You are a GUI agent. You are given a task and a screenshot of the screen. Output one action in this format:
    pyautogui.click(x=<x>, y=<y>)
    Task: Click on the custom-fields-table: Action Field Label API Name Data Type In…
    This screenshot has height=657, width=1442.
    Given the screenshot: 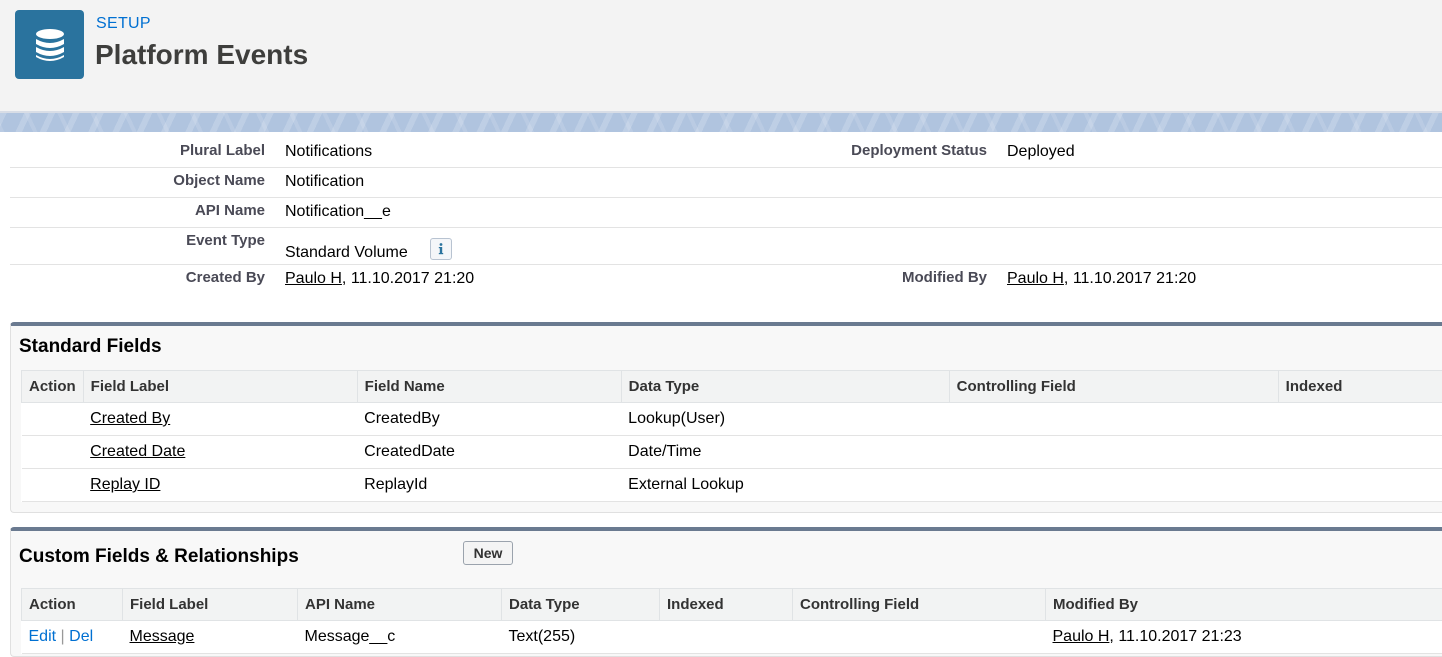 What is the action you would take?
    pyautogui.click(x=731, y=621)
    